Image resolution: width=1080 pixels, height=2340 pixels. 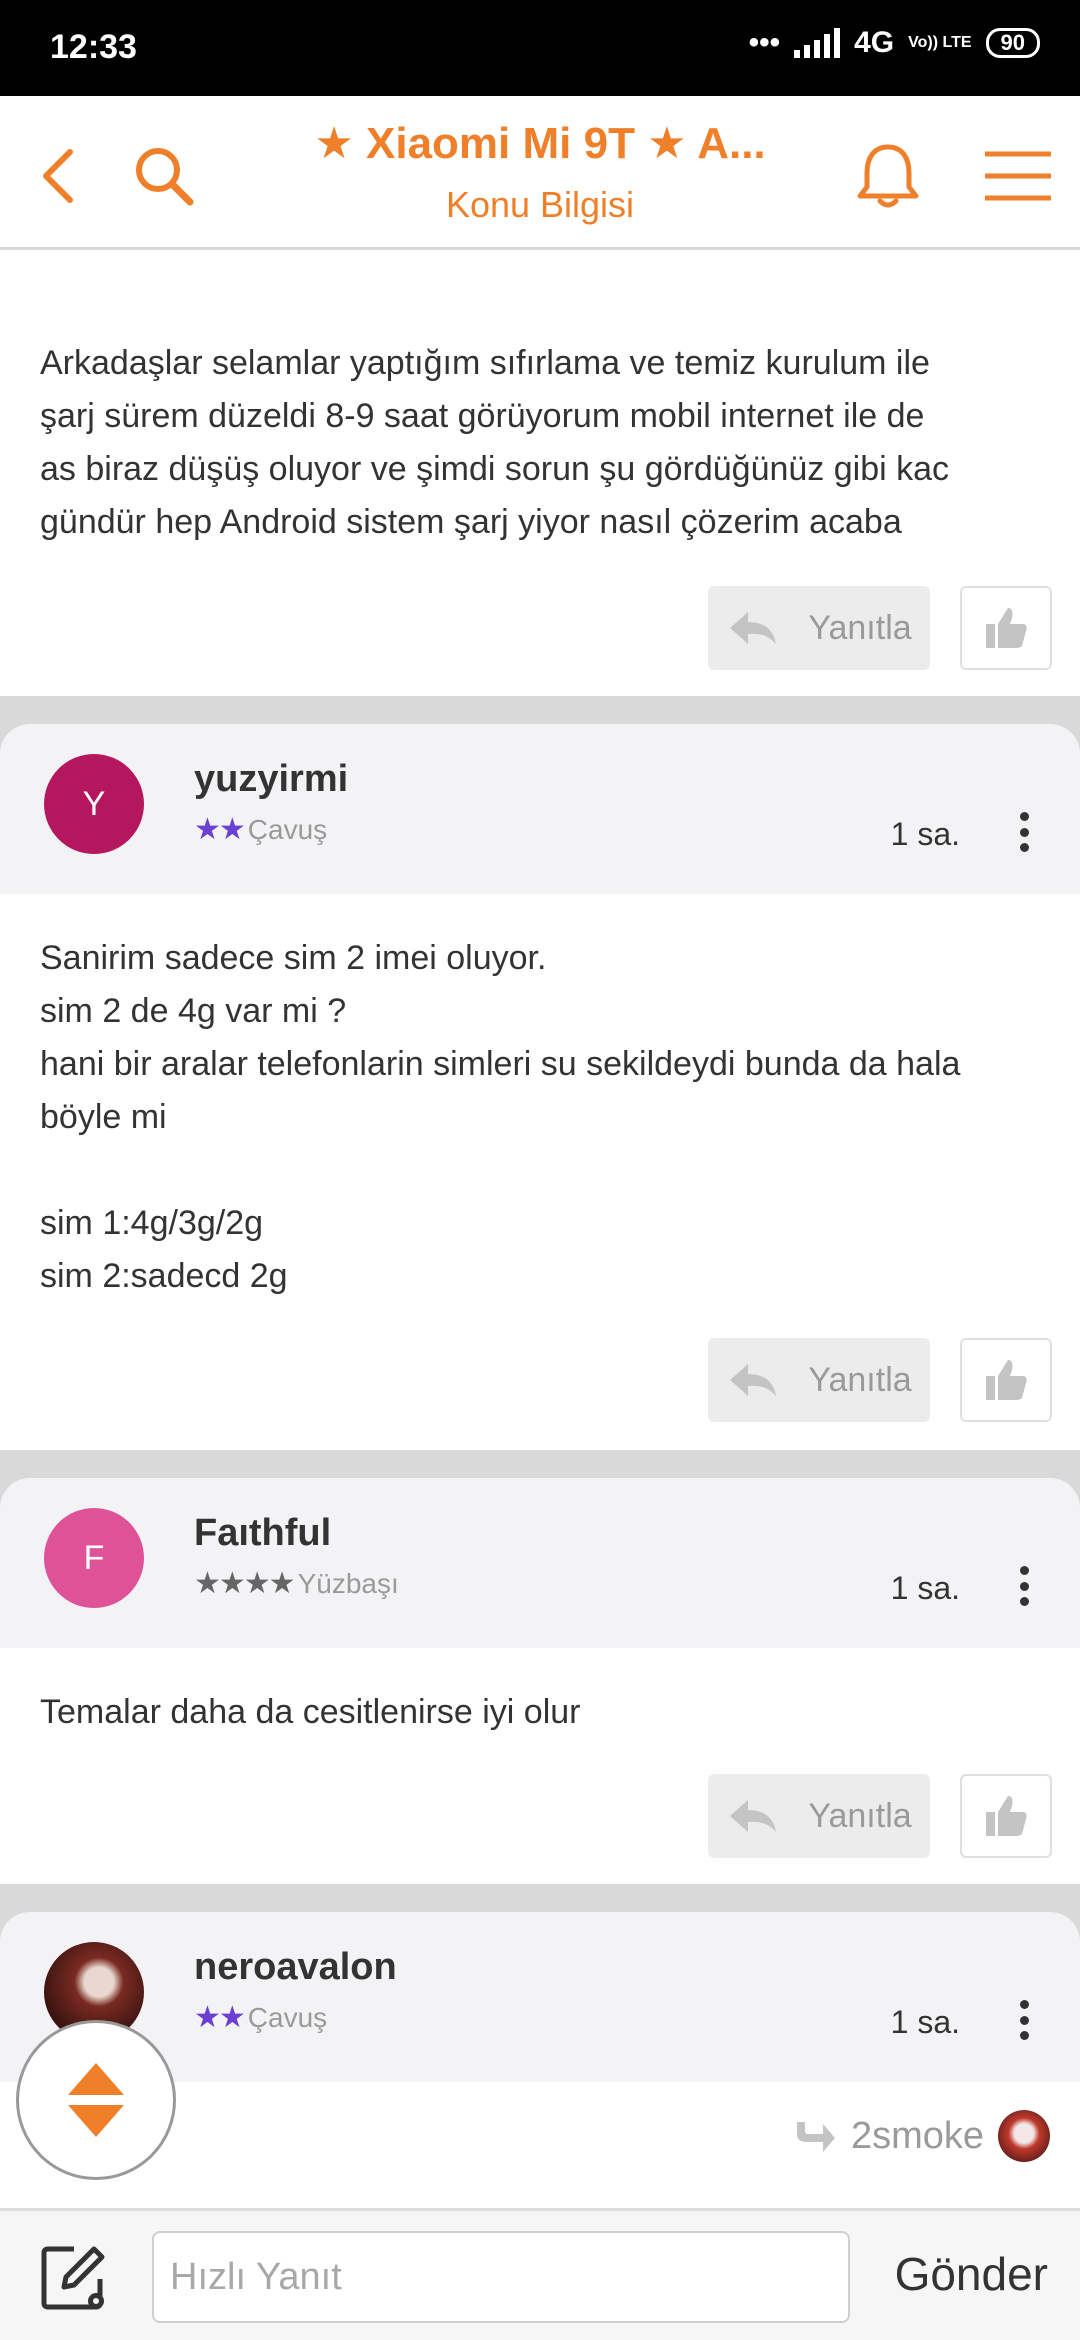 I want to click on post-header: F Faıthful ★★★★ Yüzbaşı 1 sa., so click(x=540, y=1574).